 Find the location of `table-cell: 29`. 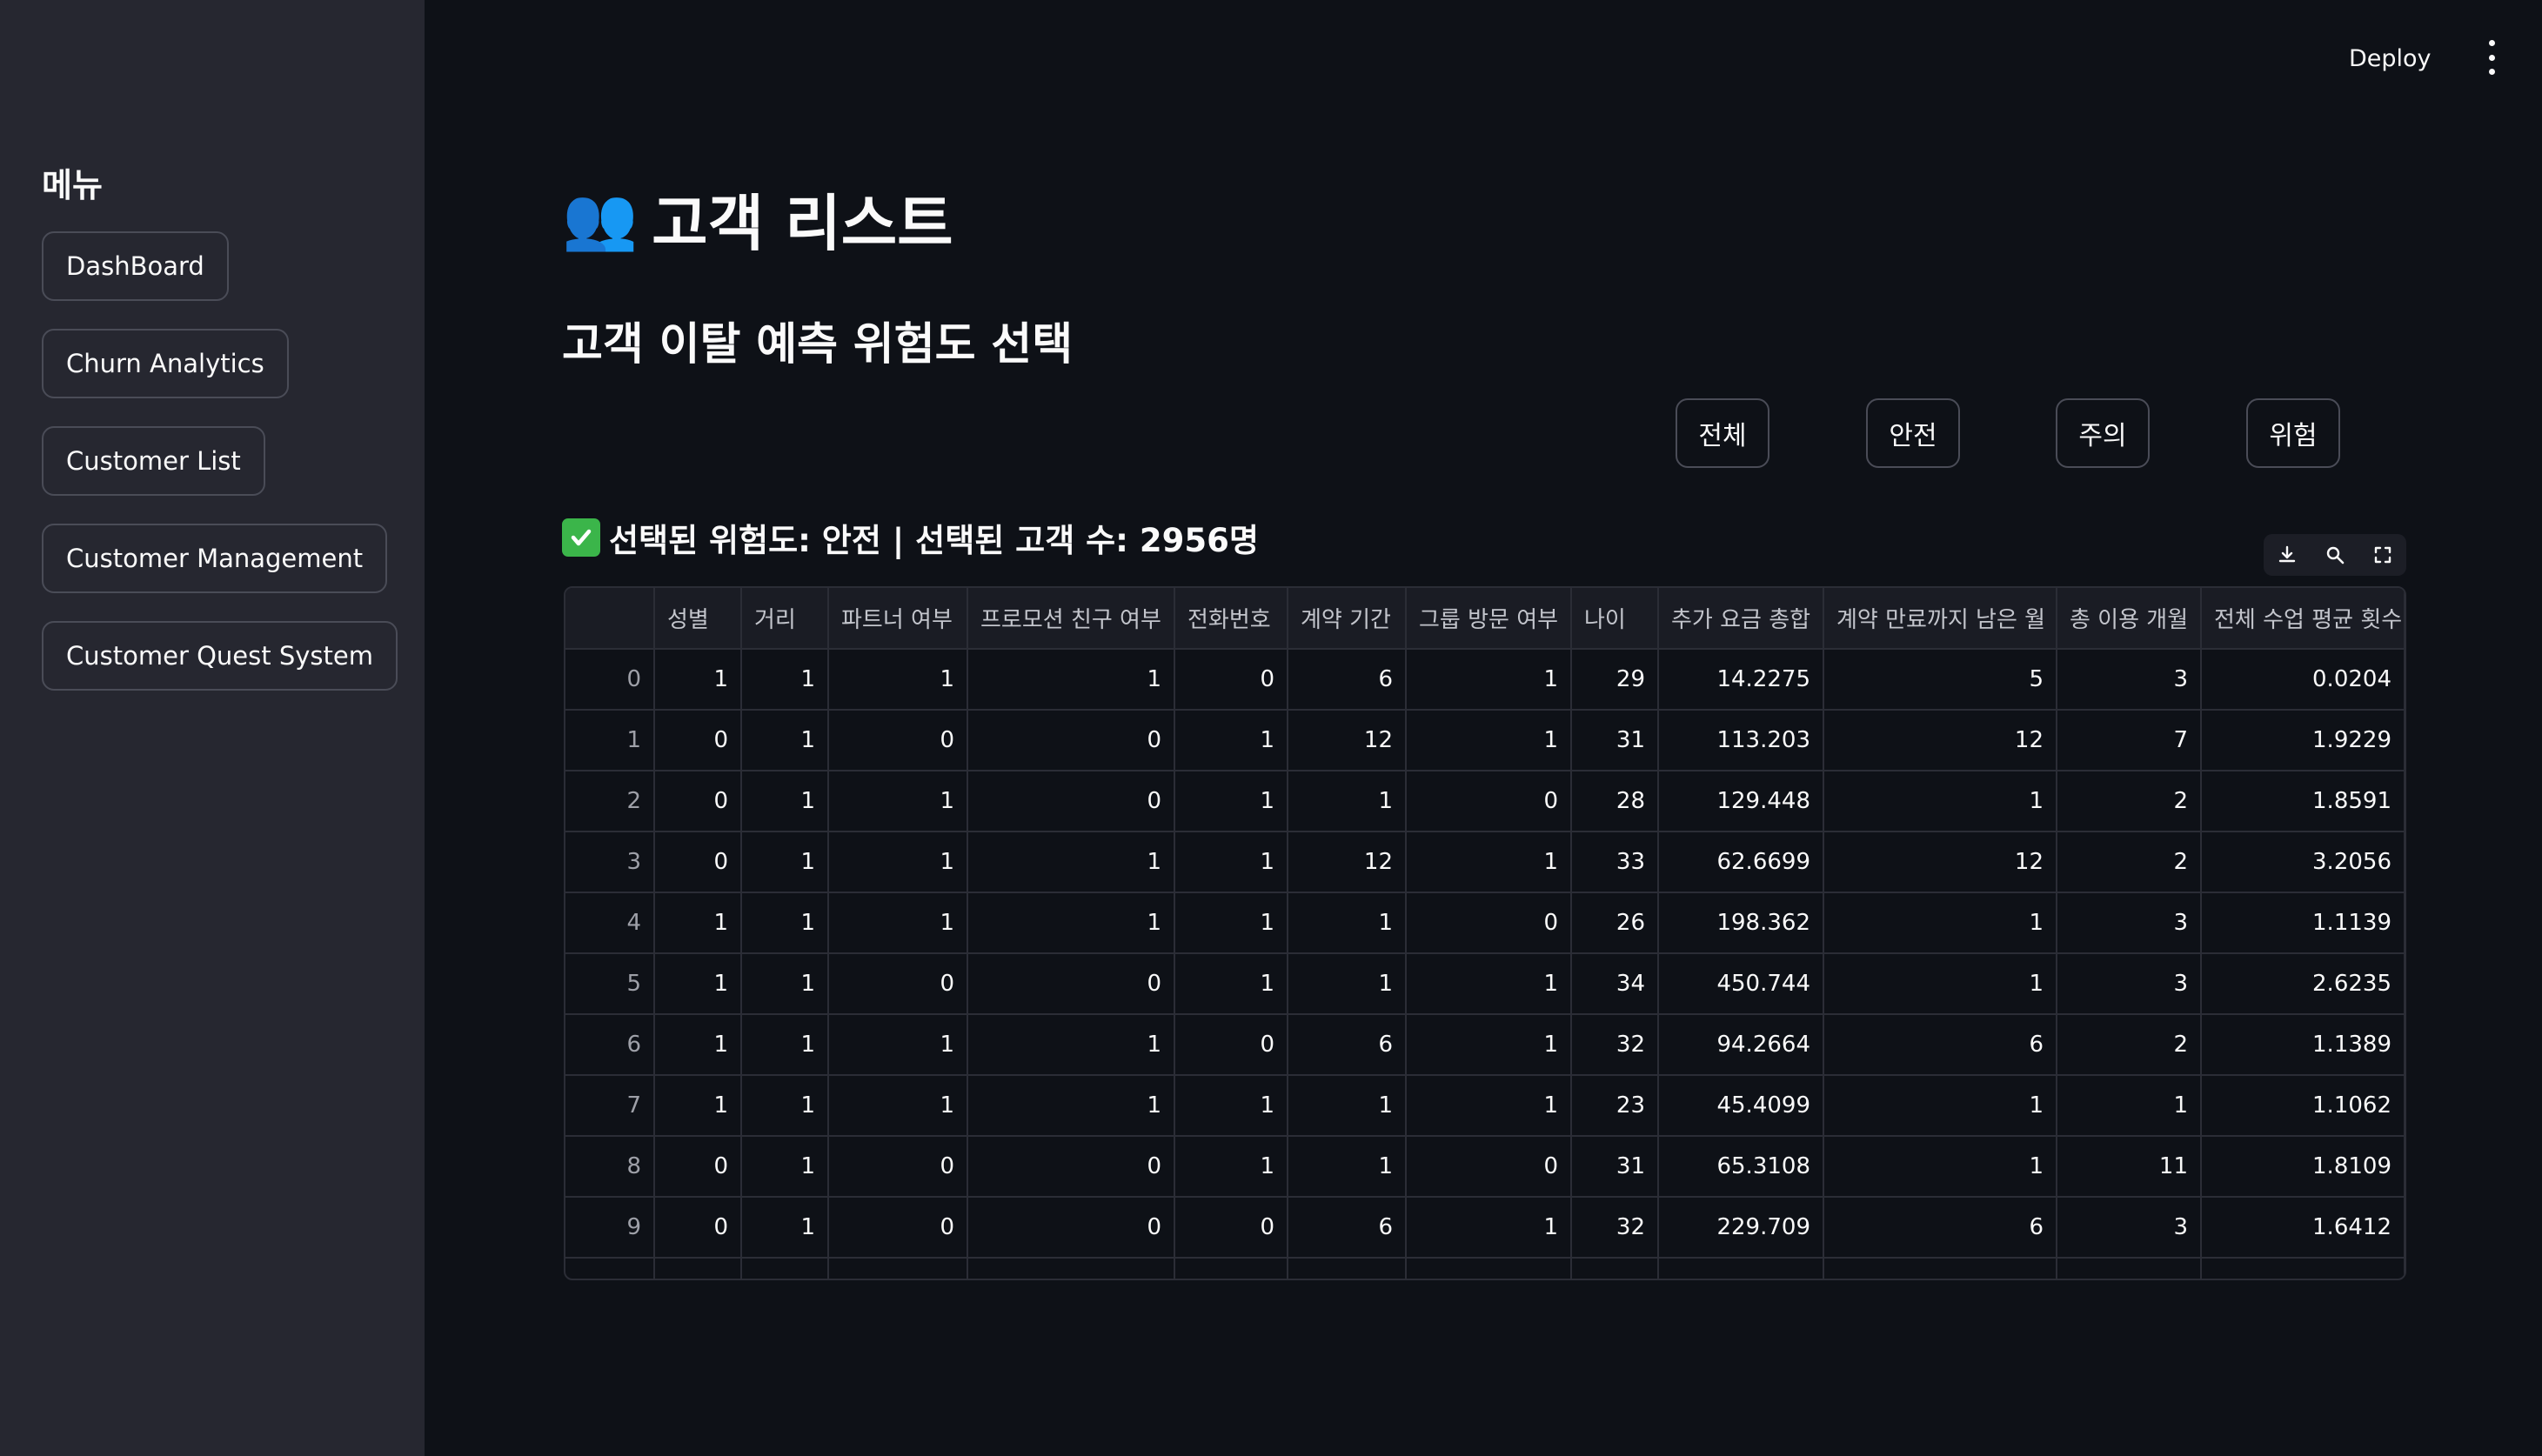

table-cell: 29 is located at coordinates (1615, 680).